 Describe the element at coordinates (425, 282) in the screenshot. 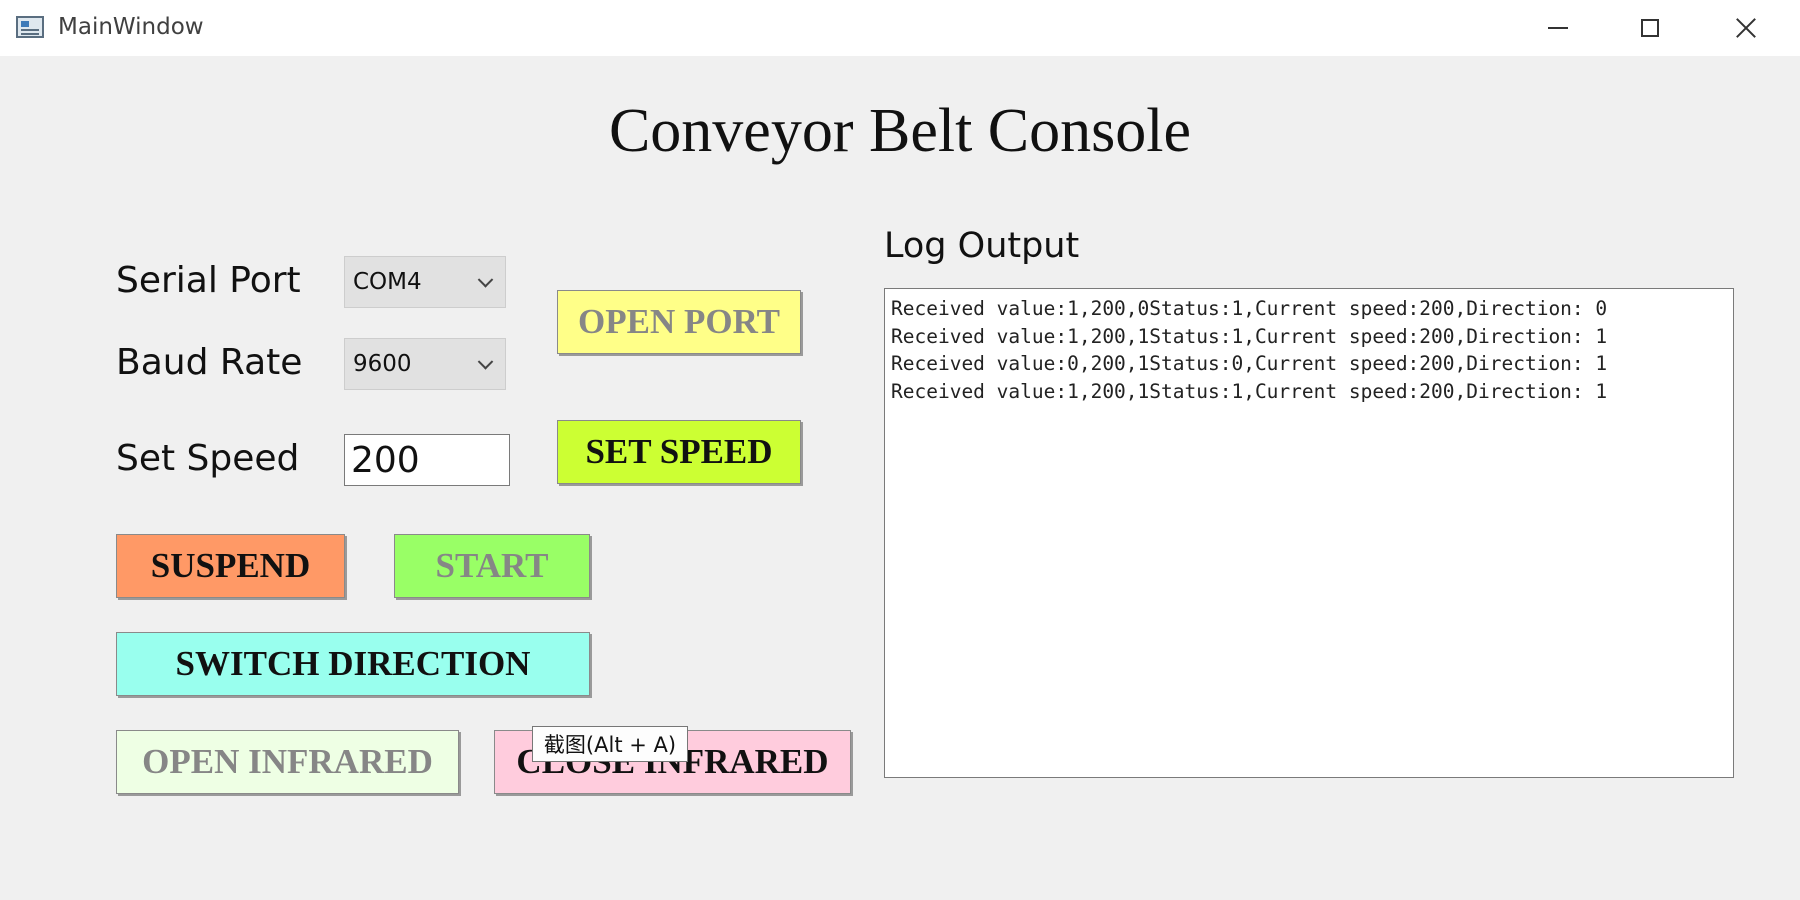

I see `serial-port-select: COM4` at that location.